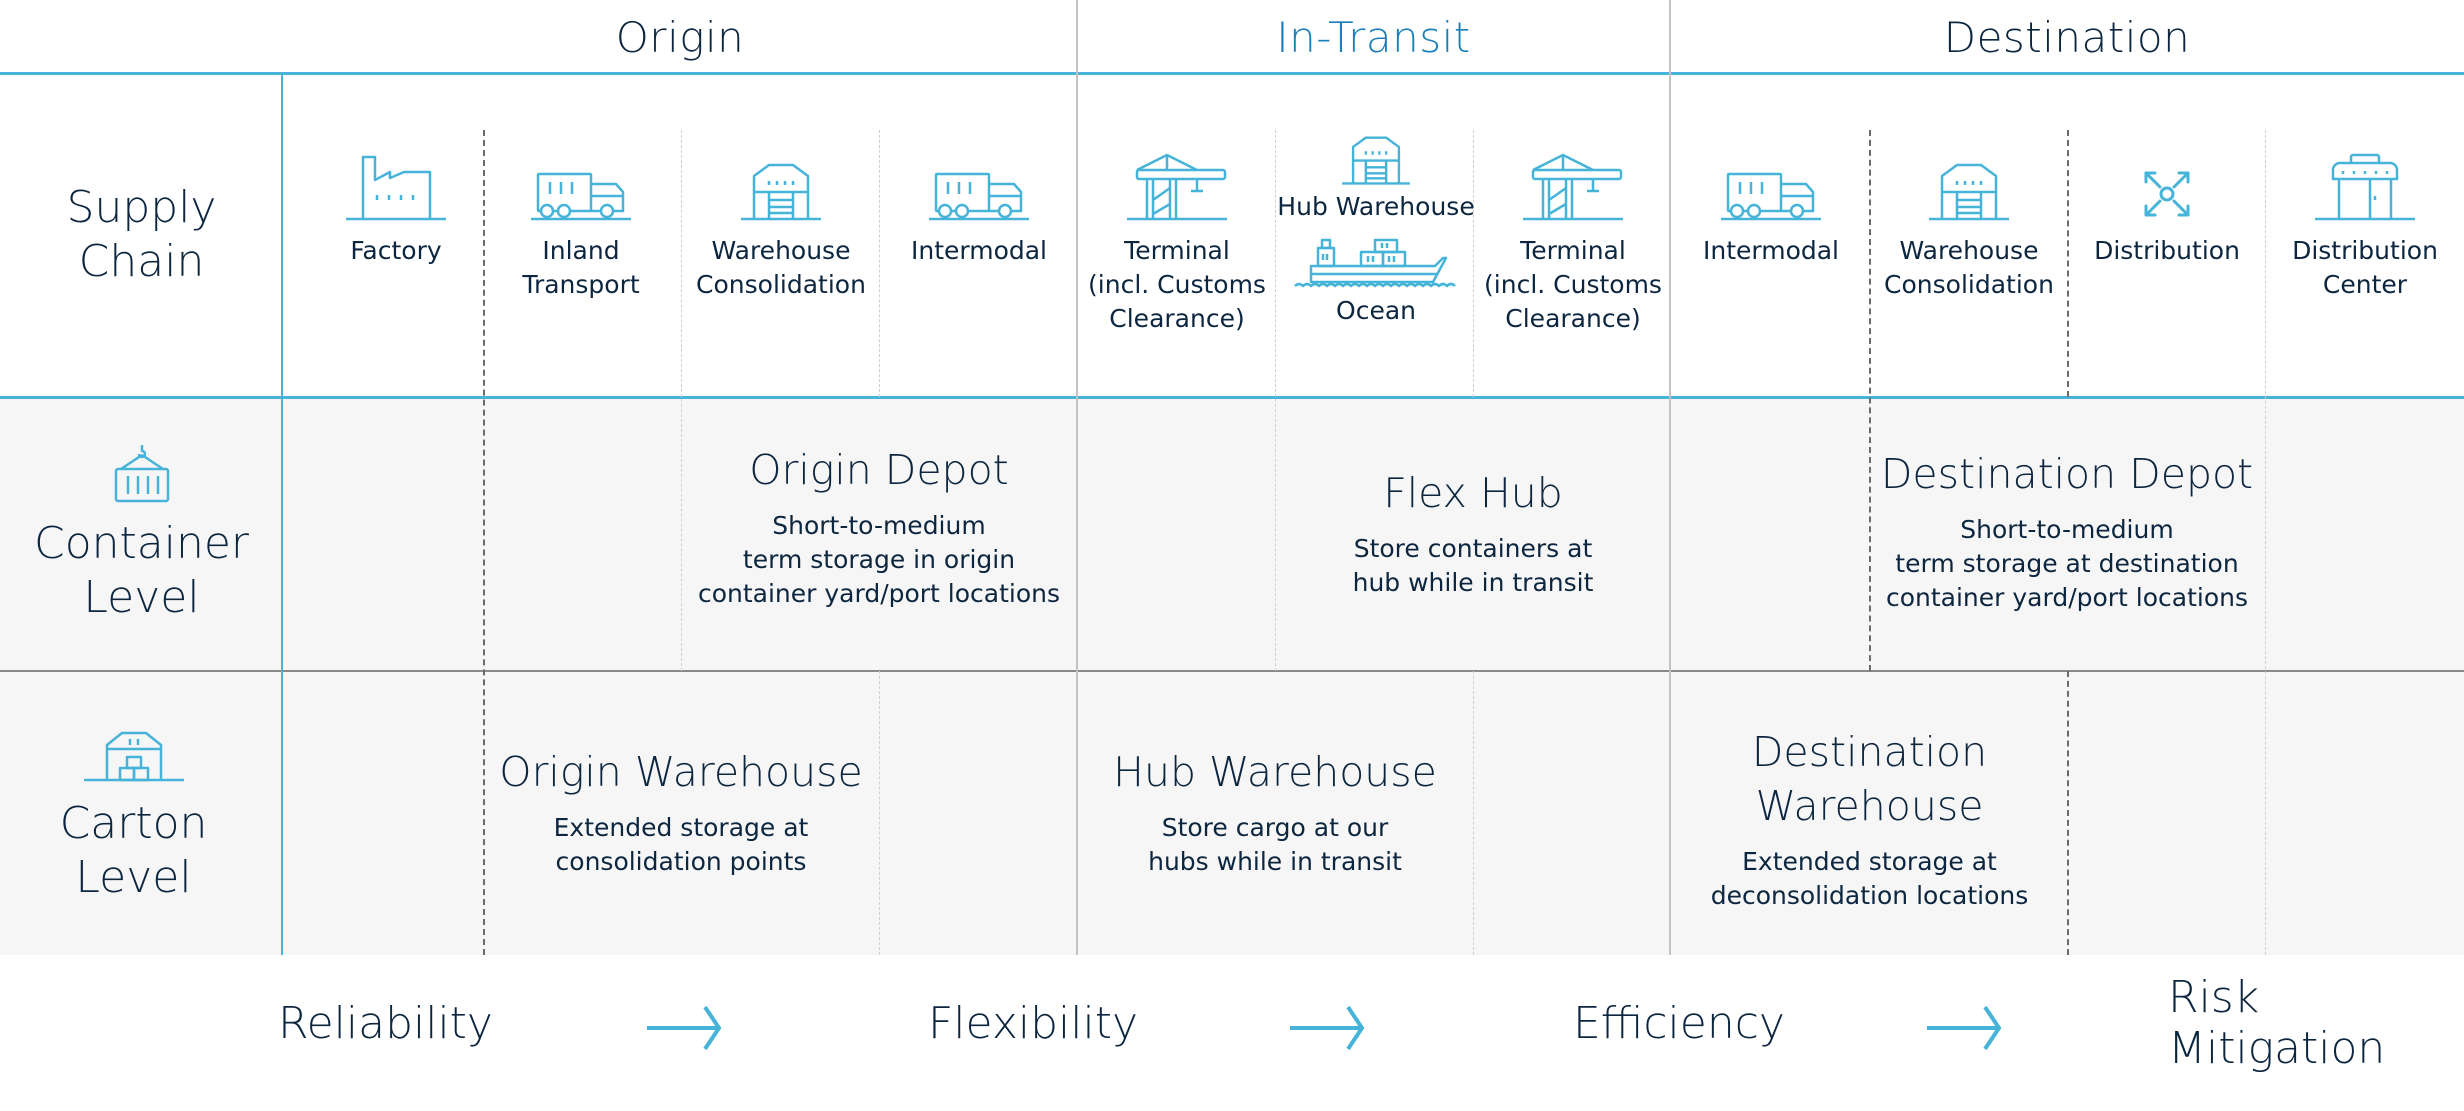 Image resolution: width=2464 pixels, height=1111 pixels. I want to click on card-description-line: consolidation points, so click(681, 861).